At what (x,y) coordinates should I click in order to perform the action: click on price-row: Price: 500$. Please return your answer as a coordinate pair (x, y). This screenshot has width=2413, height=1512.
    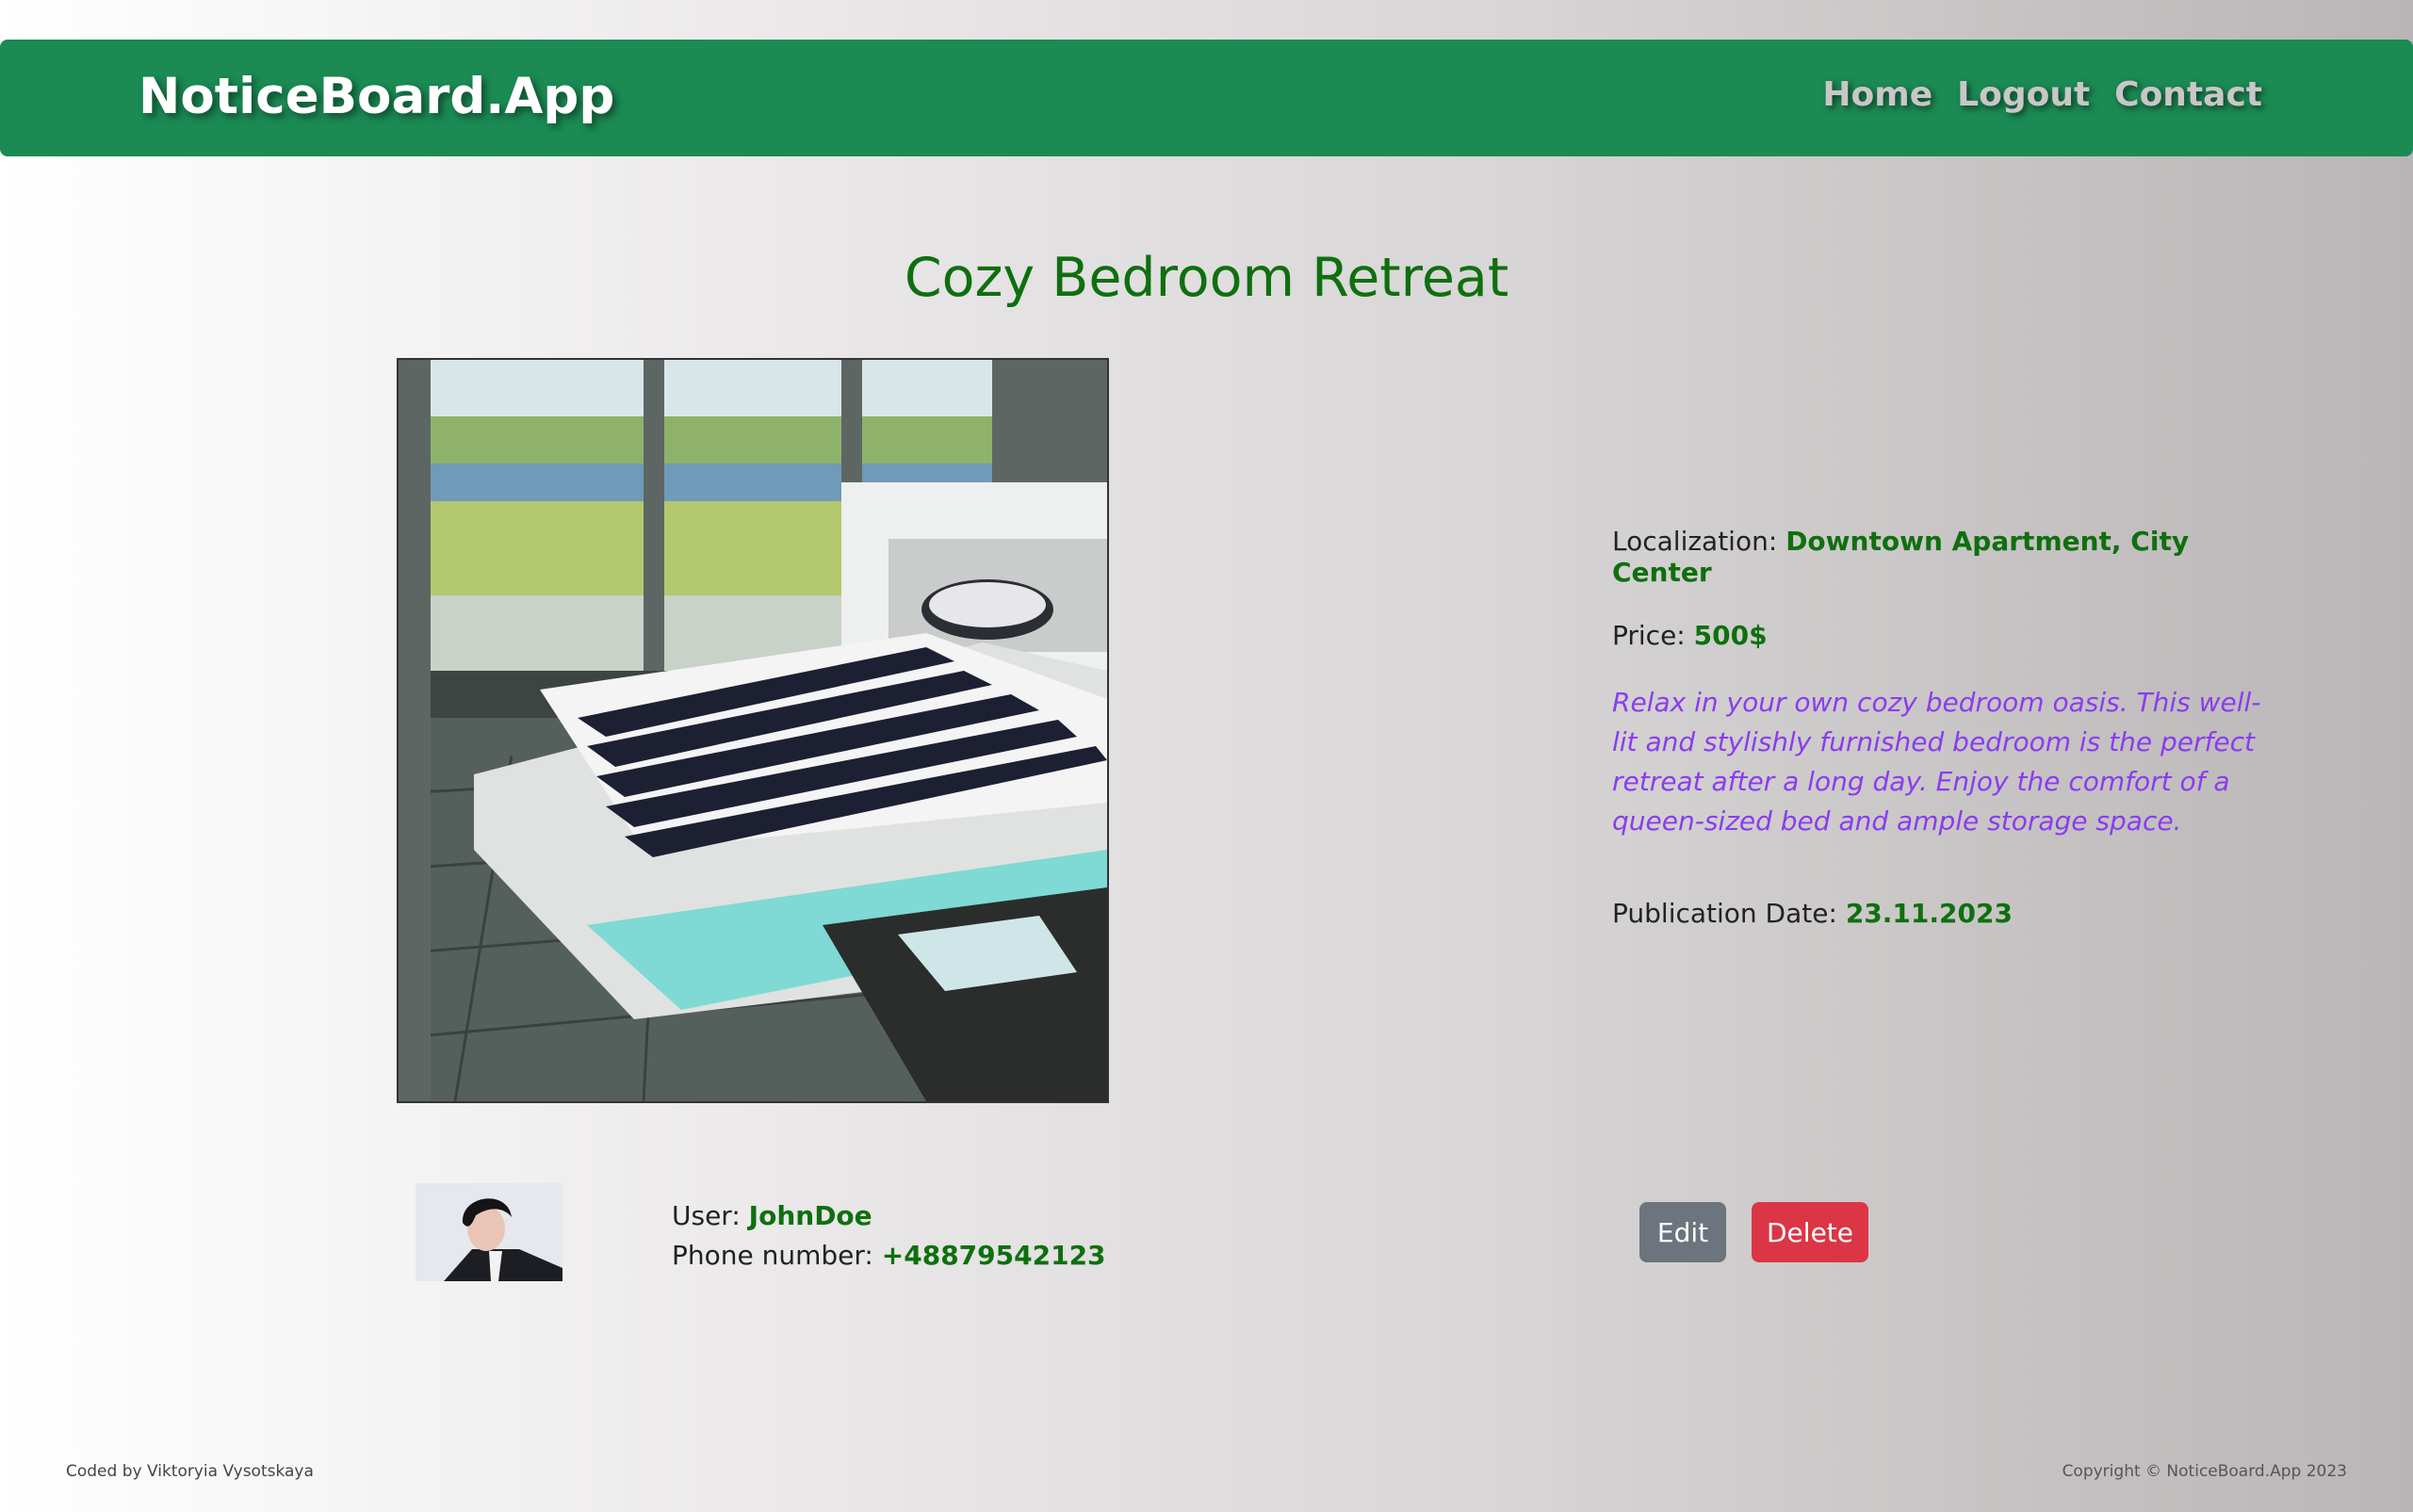
    Looking at the image, I should click on (1942, 635).